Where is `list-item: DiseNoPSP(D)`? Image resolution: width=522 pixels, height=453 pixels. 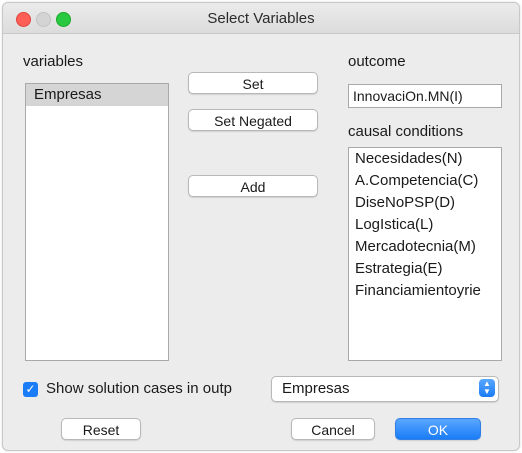
list-item: DiseNoPSP(D) is located at coordinates (425, 203).